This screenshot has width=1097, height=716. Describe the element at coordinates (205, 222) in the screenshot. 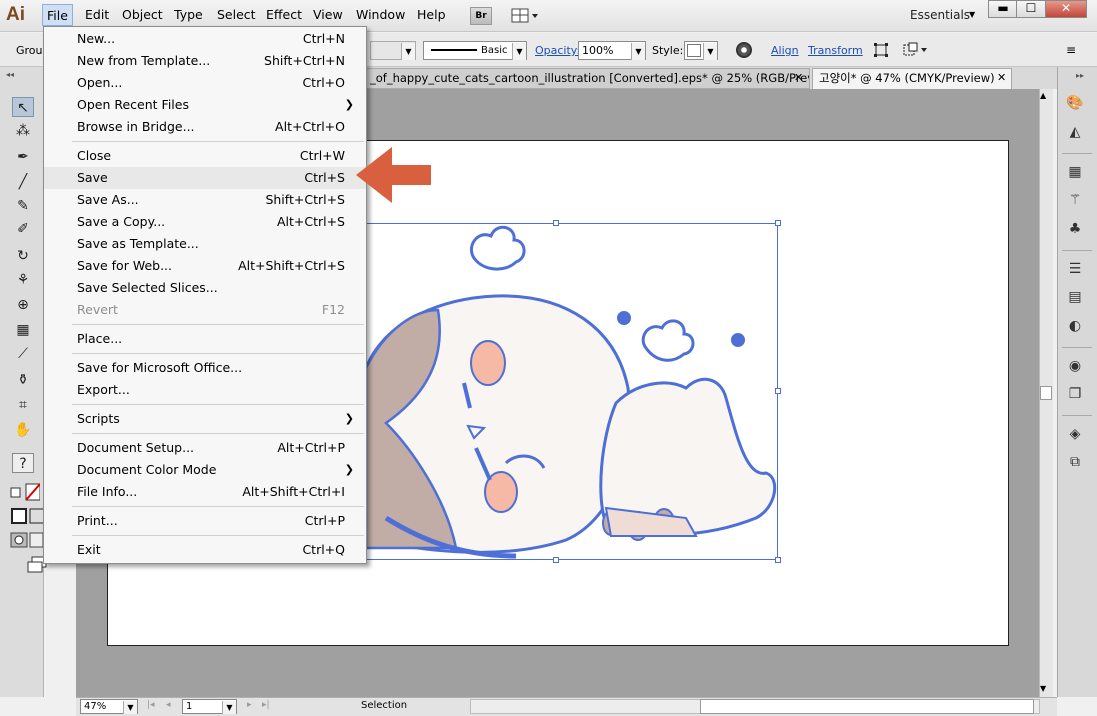

I see `menu-item-save-a-copy: Save a Copy... Alt+Ctrl+S` at that location.